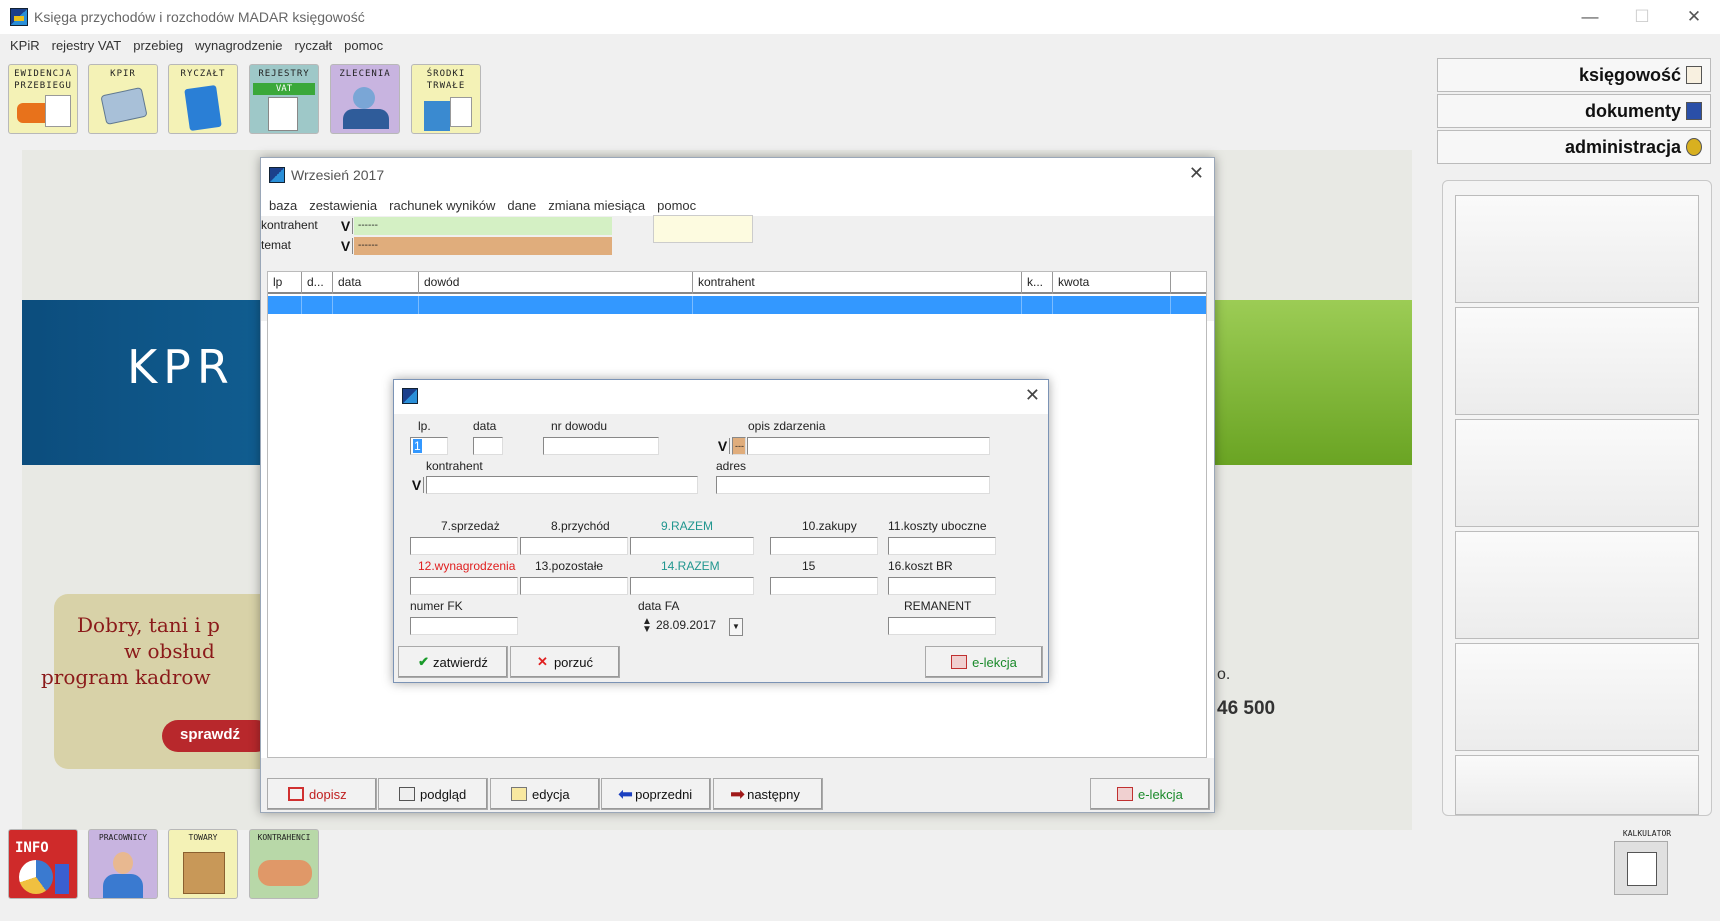 This screenshot has height=921, width=1720. I want to click on filter-label-kontrahent: kontrahent, so click(289, 225).